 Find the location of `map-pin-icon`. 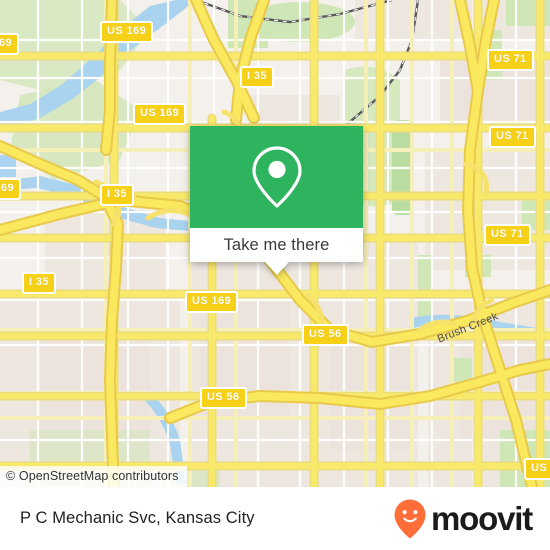

map-pin-icon is located at coordinates (276, 177).